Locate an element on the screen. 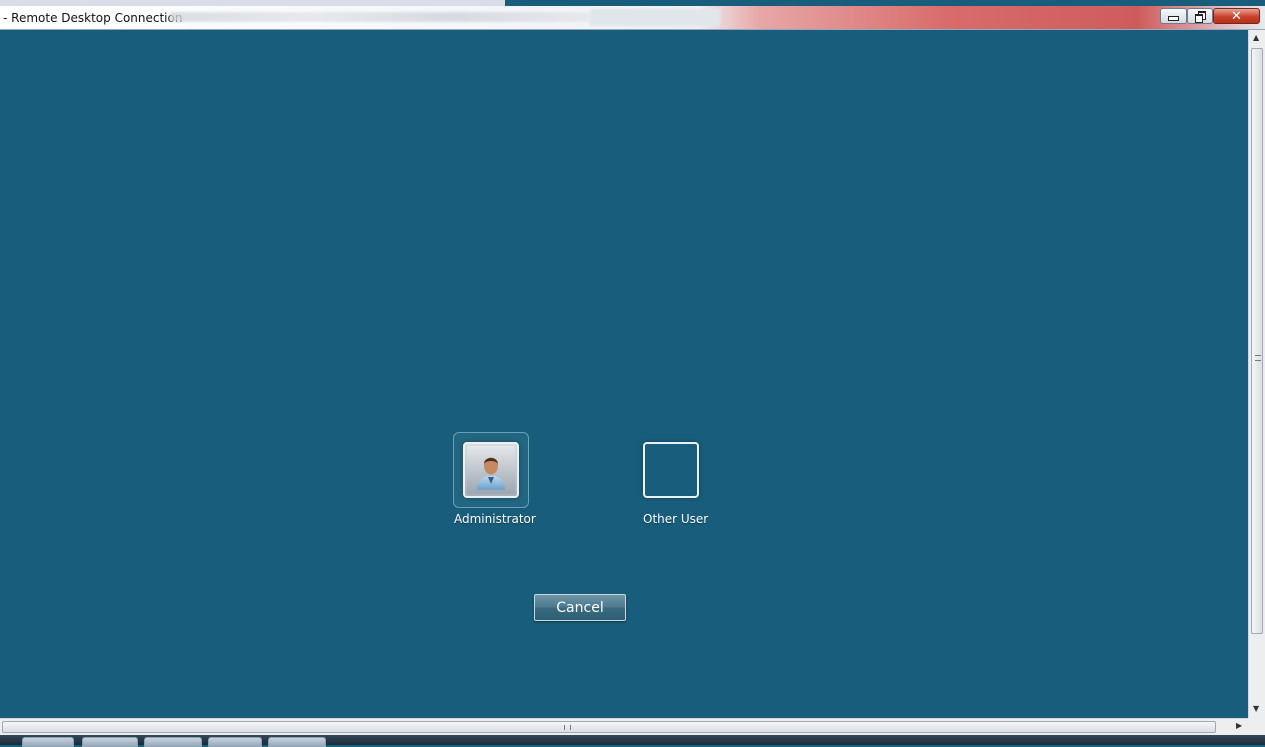 This screenshot has height=747, width=1265. minimize-icon is located at coordinates (1173, 18).